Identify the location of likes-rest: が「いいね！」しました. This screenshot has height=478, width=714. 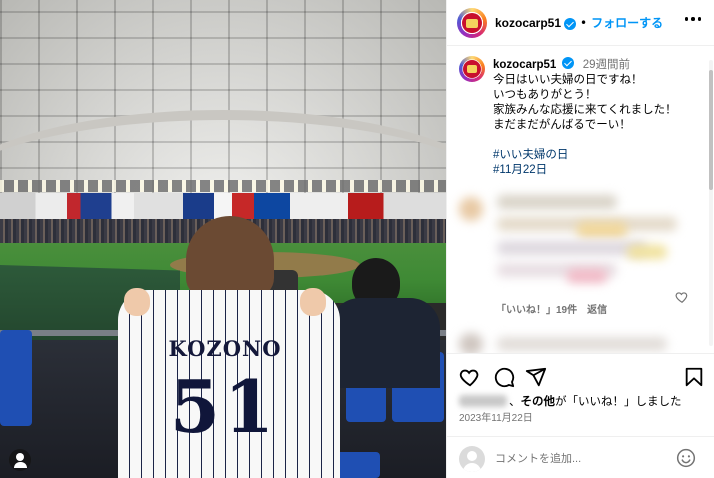
(618, 402).